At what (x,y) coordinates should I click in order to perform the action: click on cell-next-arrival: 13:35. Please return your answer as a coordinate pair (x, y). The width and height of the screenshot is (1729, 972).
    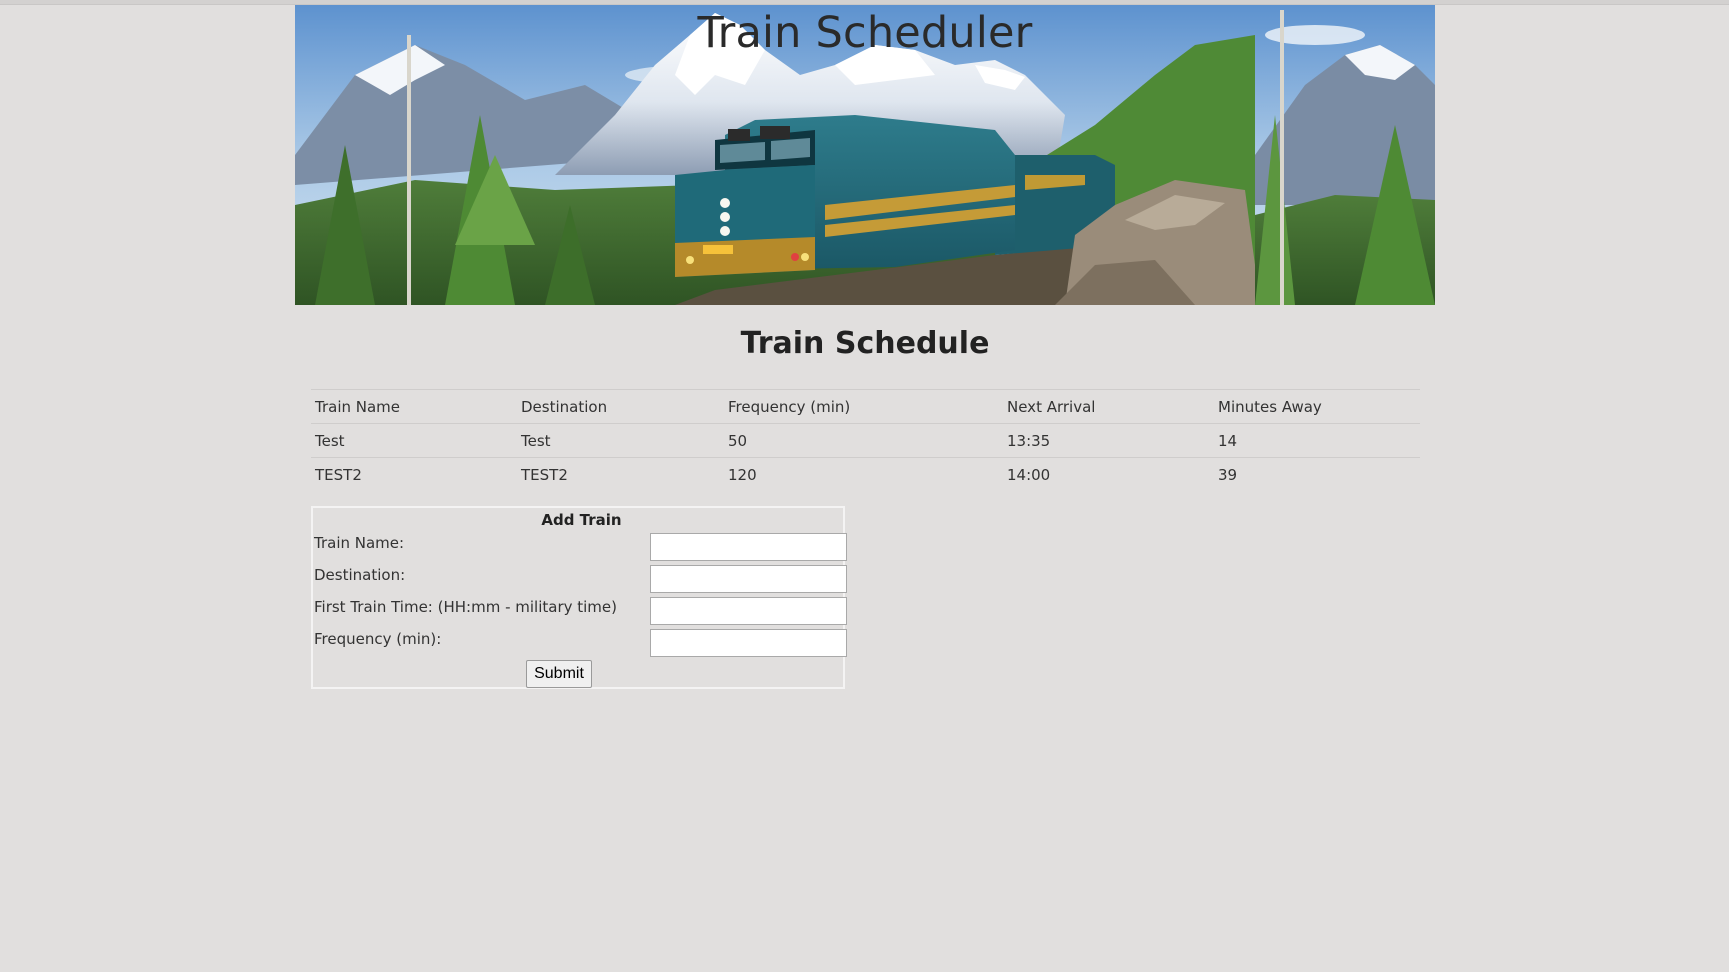
    Looking at the image, I should click on (1108, 440).